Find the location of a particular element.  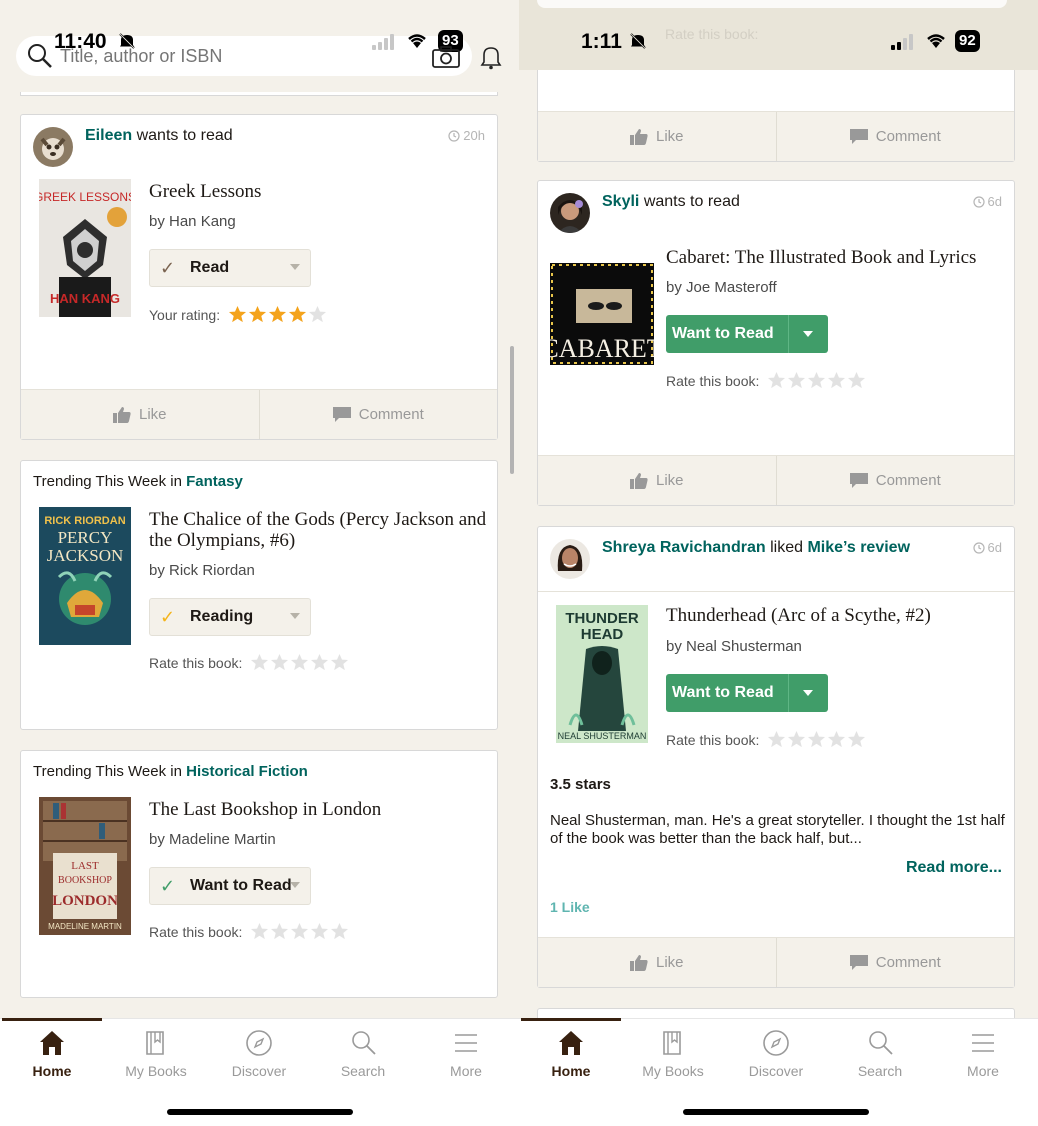

camera-icon is located at coordinates (446, 57).